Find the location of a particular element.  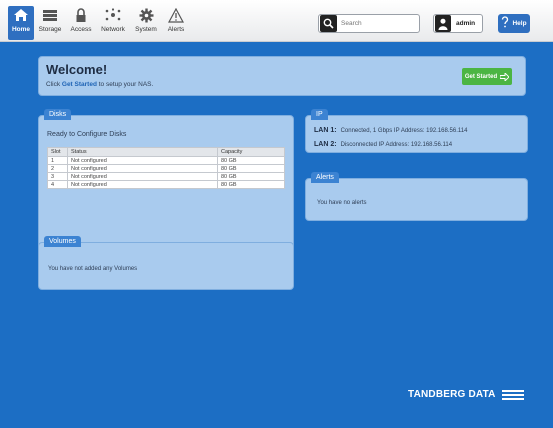

welcome-sub-suffix: to setup your NAS. is located at coordinates (125, 84).